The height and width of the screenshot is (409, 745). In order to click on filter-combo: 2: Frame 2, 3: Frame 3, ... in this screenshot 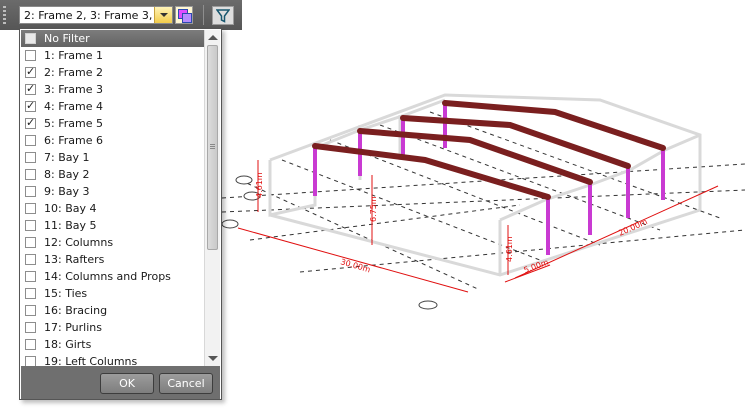, I will do `click(96, 15)`.